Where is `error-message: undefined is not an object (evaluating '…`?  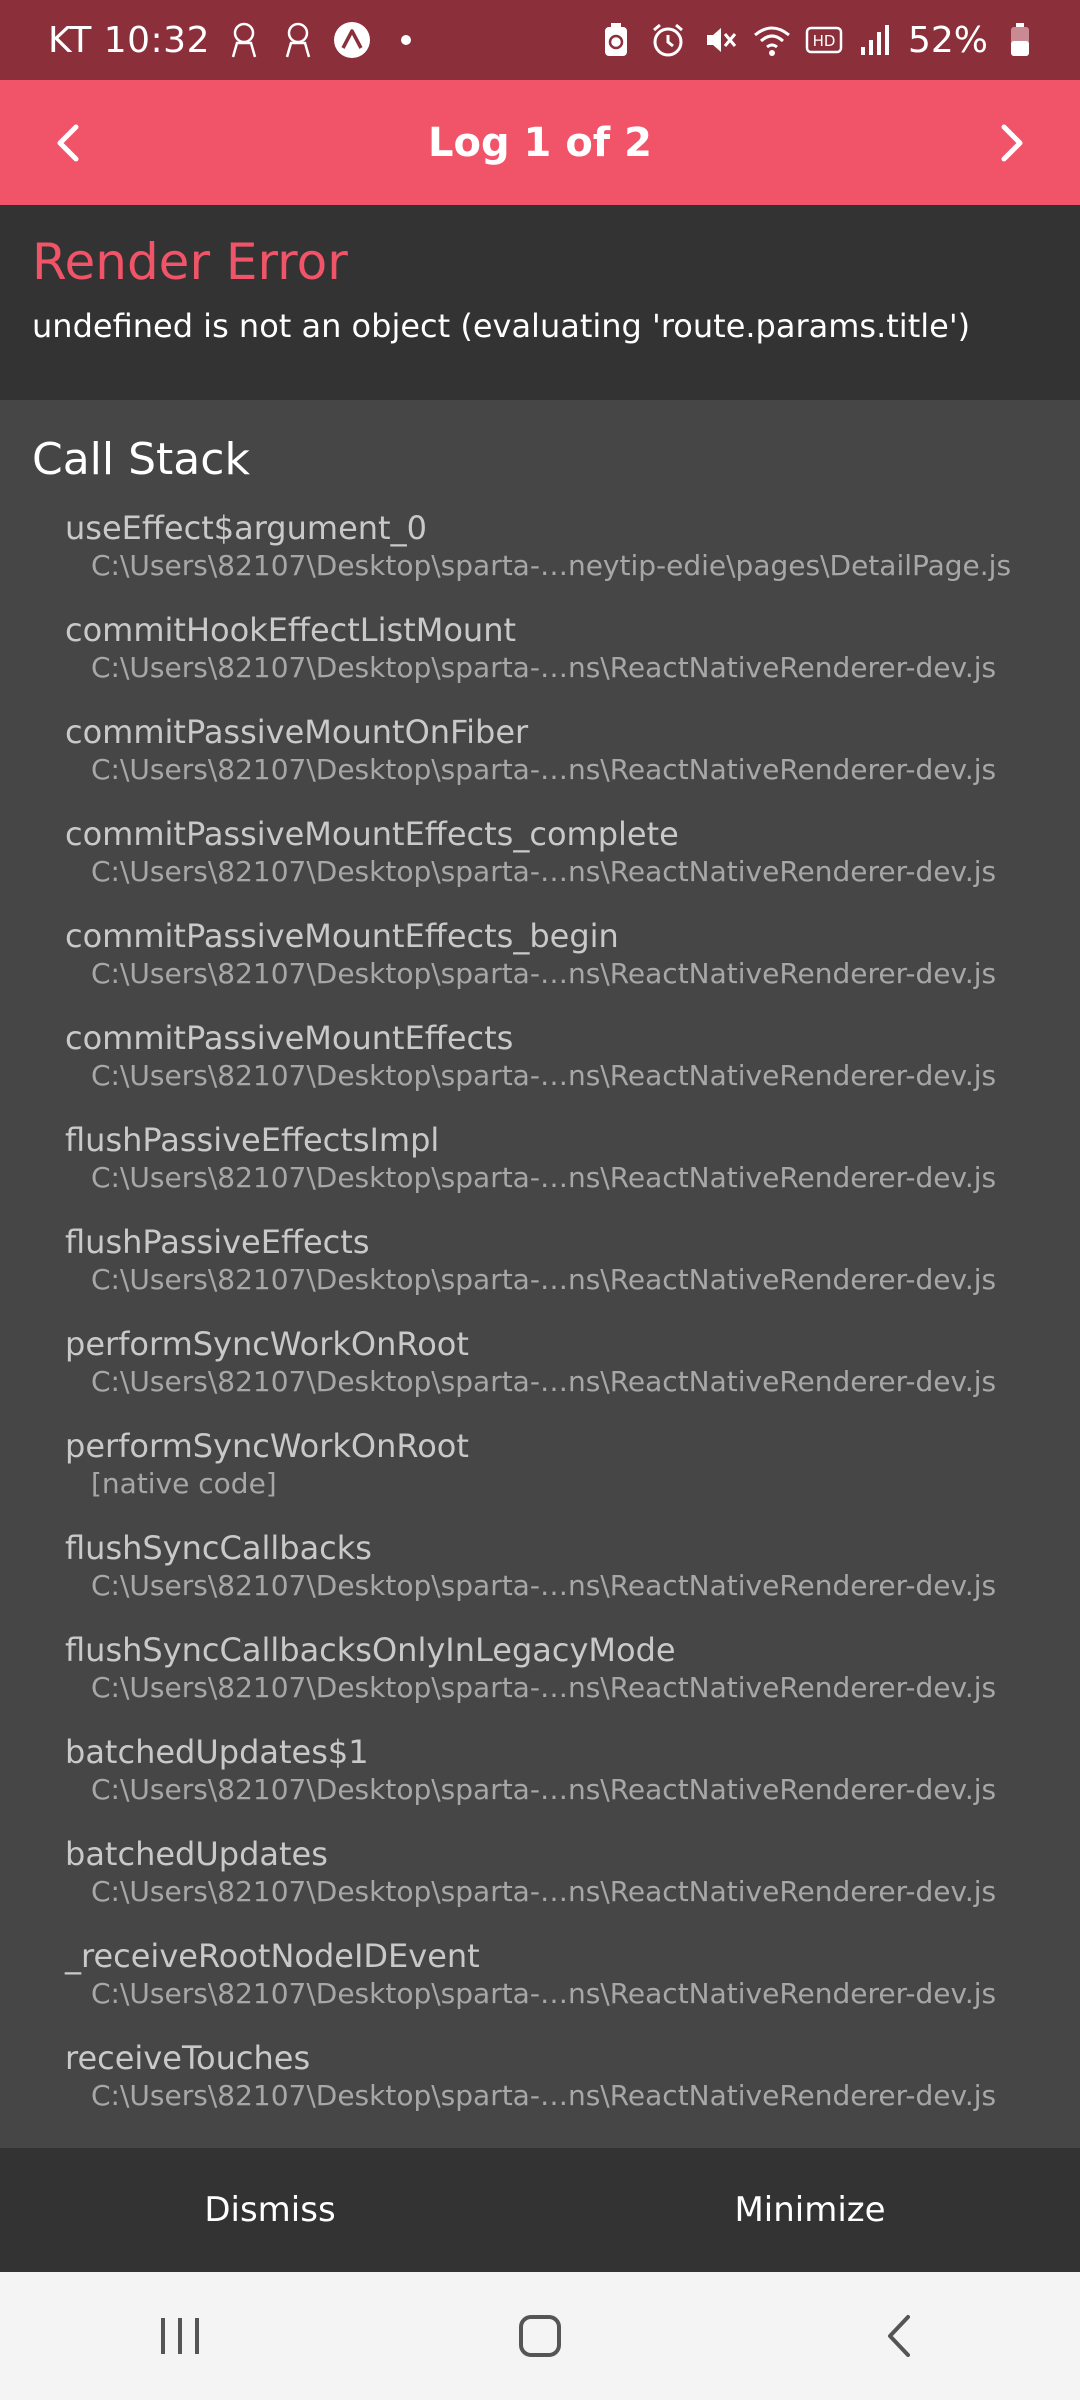
error-message: undefined is not an object (evaluating '… is located at coordinates (501, 326).